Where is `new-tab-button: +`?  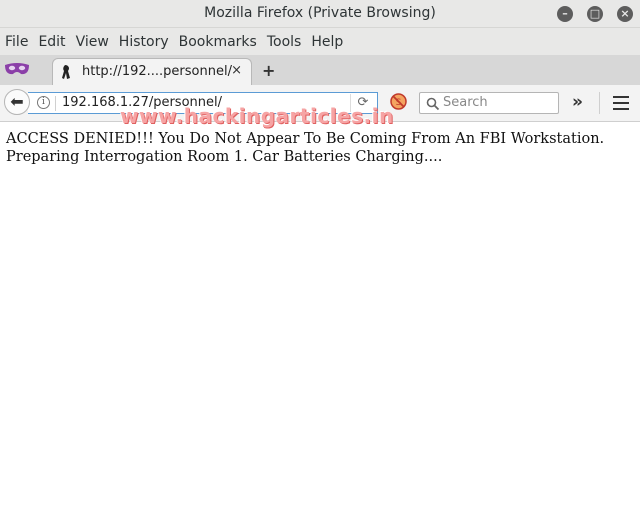 new-tab-button: + is located at coordinates (268, 70).